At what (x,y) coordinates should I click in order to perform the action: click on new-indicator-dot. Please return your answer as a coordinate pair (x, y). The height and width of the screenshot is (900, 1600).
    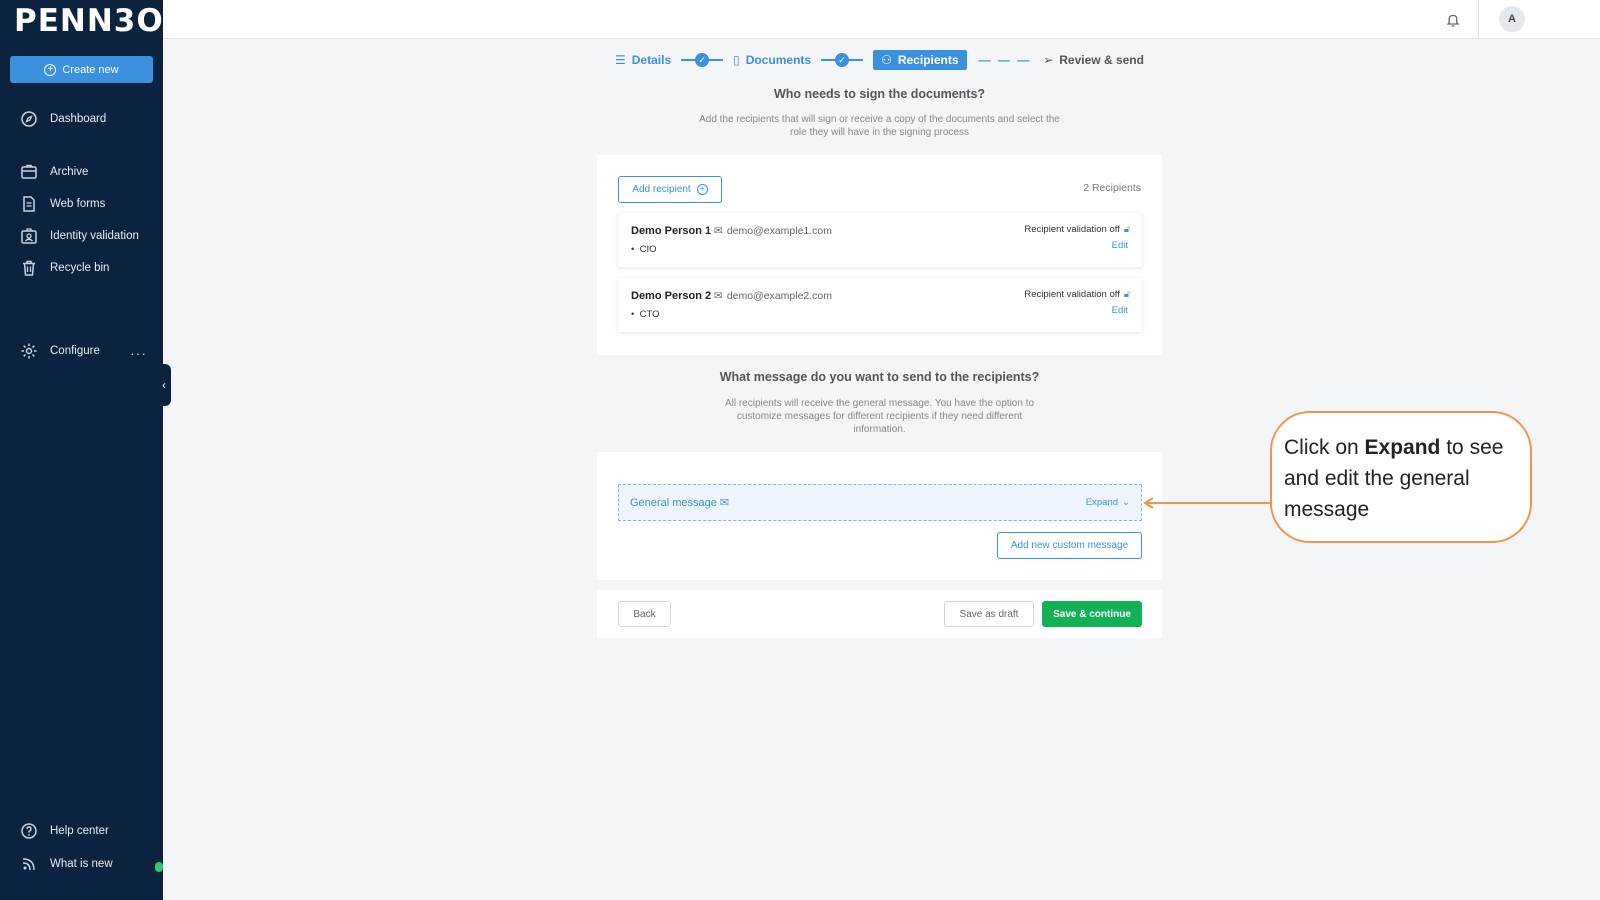
    Looking at the image, I should click on (159, 867).